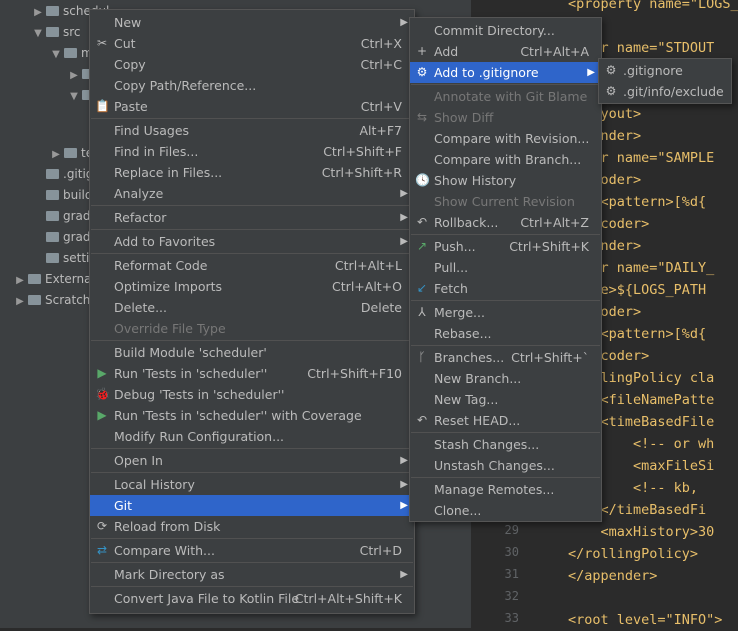  Describe the element at coordinates (252, 286) in the screenshot. I see `menu-item-optimize-imports: Optimize Imports Ctrl+Alt+O` at that location.